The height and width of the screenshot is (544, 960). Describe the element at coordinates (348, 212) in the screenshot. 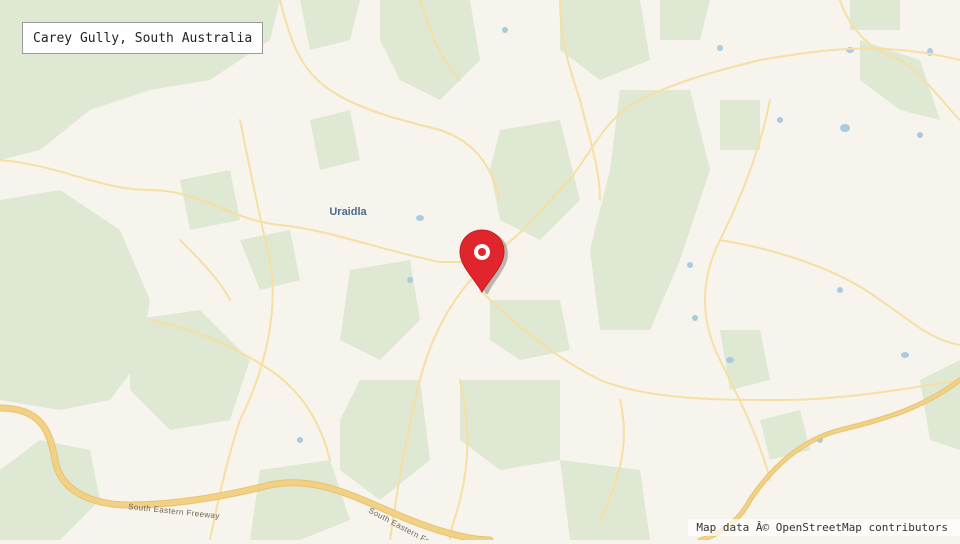

I see `place-label-uraidla: Uraidla` at that location.